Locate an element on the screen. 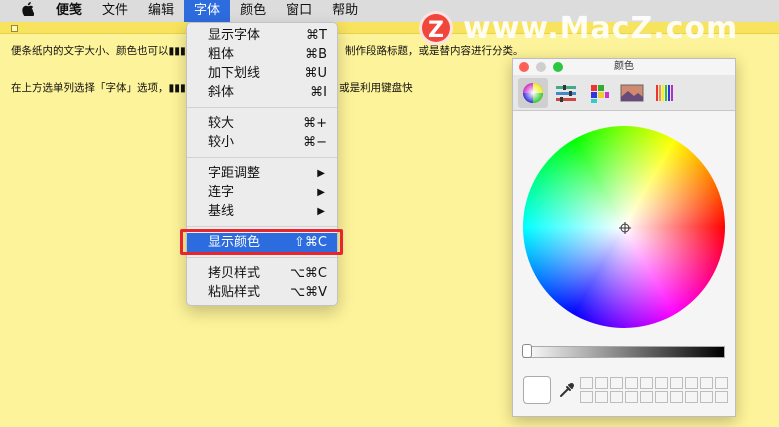 This screenshot has width=779, height=427. menu-item-ligatures: 连字 ▶ is located at coordinates (262, 192).